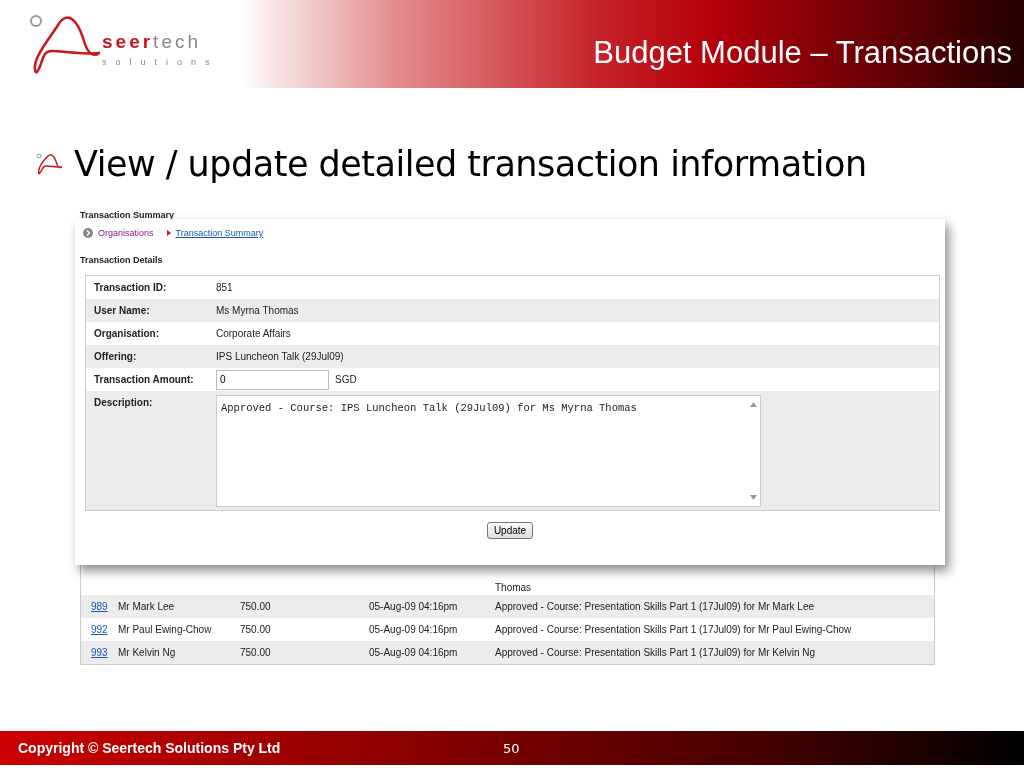  I want to click on table-cell-text: Approved - Course: Presentation Skills Part 1 (17Jul09) for Mr Kelvin Ng, so click(655, 652).